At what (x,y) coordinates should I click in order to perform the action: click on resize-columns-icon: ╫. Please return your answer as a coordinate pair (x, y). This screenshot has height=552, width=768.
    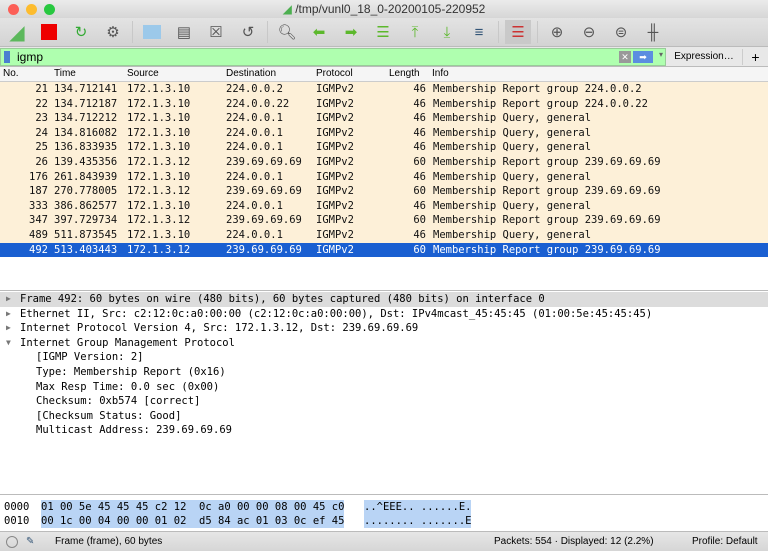
    Looking at the image, I should click on (653, 32).